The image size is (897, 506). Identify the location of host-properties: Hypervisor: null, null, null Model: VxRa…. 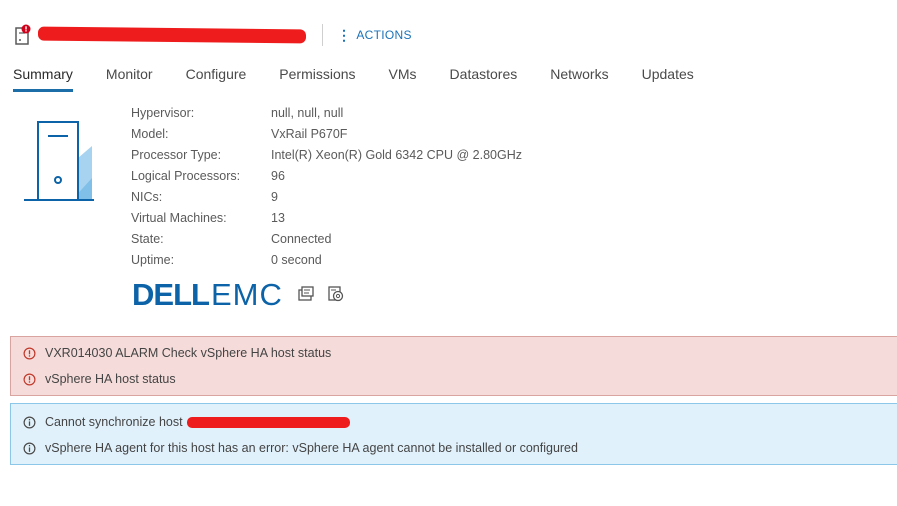
(326, 187).